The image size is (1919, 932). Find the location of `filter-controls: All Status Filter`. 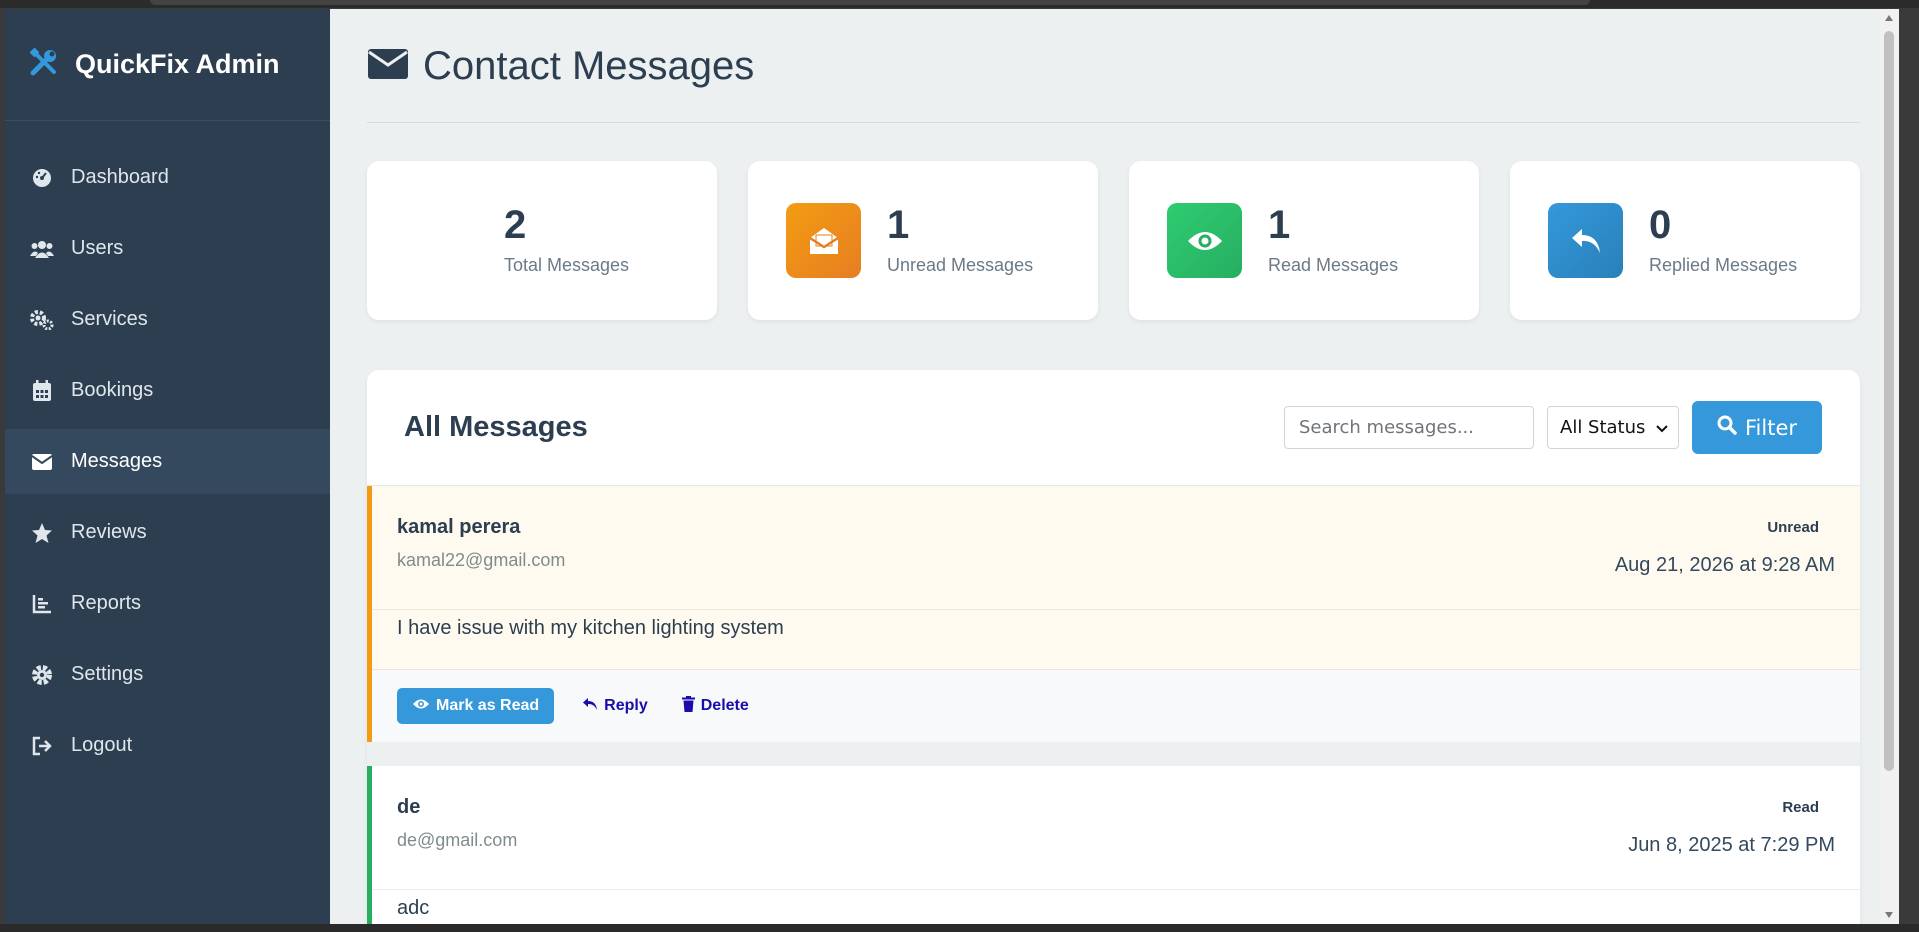

filter-controls: All Status Filter is located at coordinates (1553, 427).